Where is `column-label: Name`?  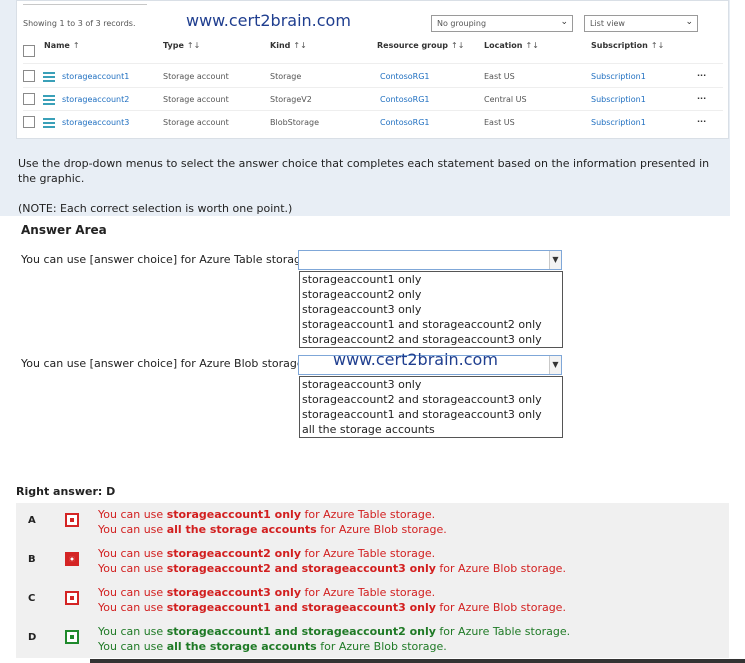
column-label: Name is located at coordinates (57, 45).